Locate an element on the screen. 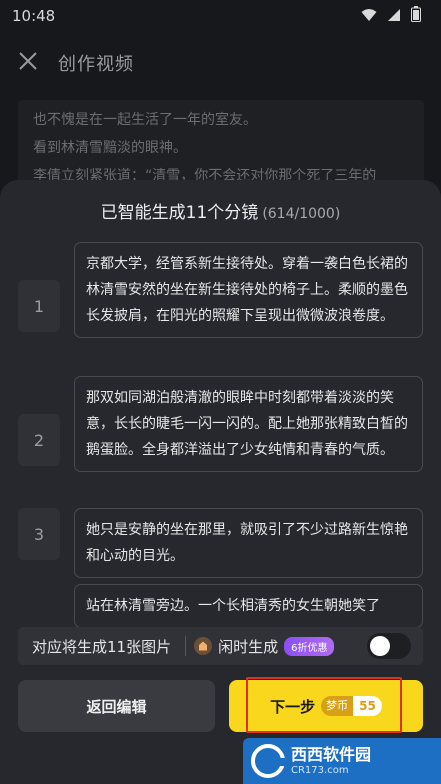 The width and height of the screenshot is (441, 784). segment-text: 她只是安静的坐在那里，就吸引了不少过路新生惊艳和心动的目光。 is located at coordinates (248, 543).